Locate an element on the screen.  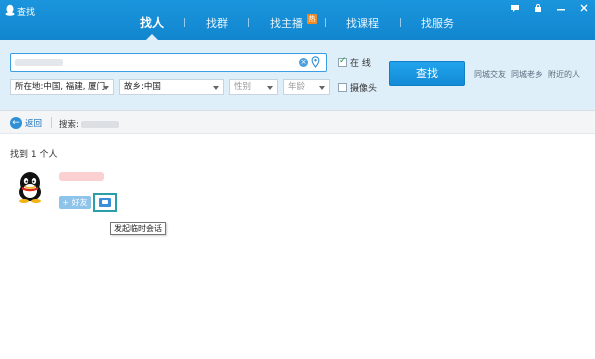
location-select: 所在地:中国, 福建, 厦门 is located at coordinates (62, 87).